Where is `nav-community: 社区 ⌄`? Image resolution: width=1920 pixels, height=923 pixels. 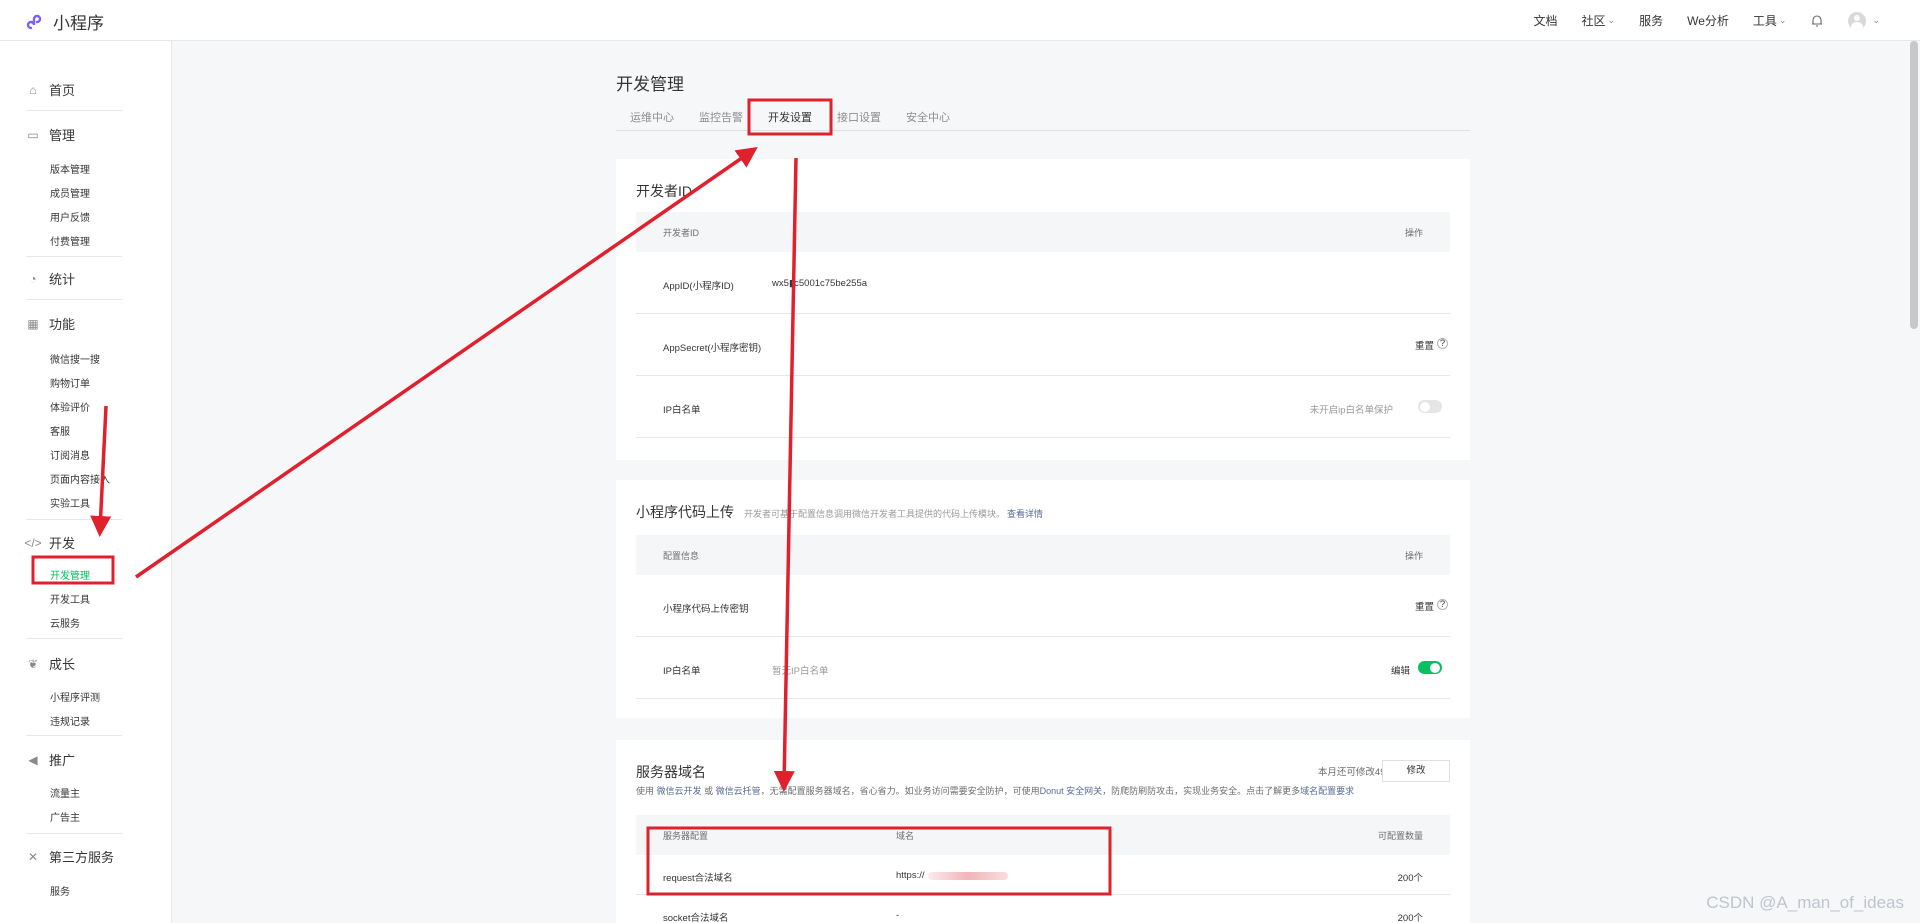 nav-community: 社区 ⌄ is located at coordinates (1599, 20).